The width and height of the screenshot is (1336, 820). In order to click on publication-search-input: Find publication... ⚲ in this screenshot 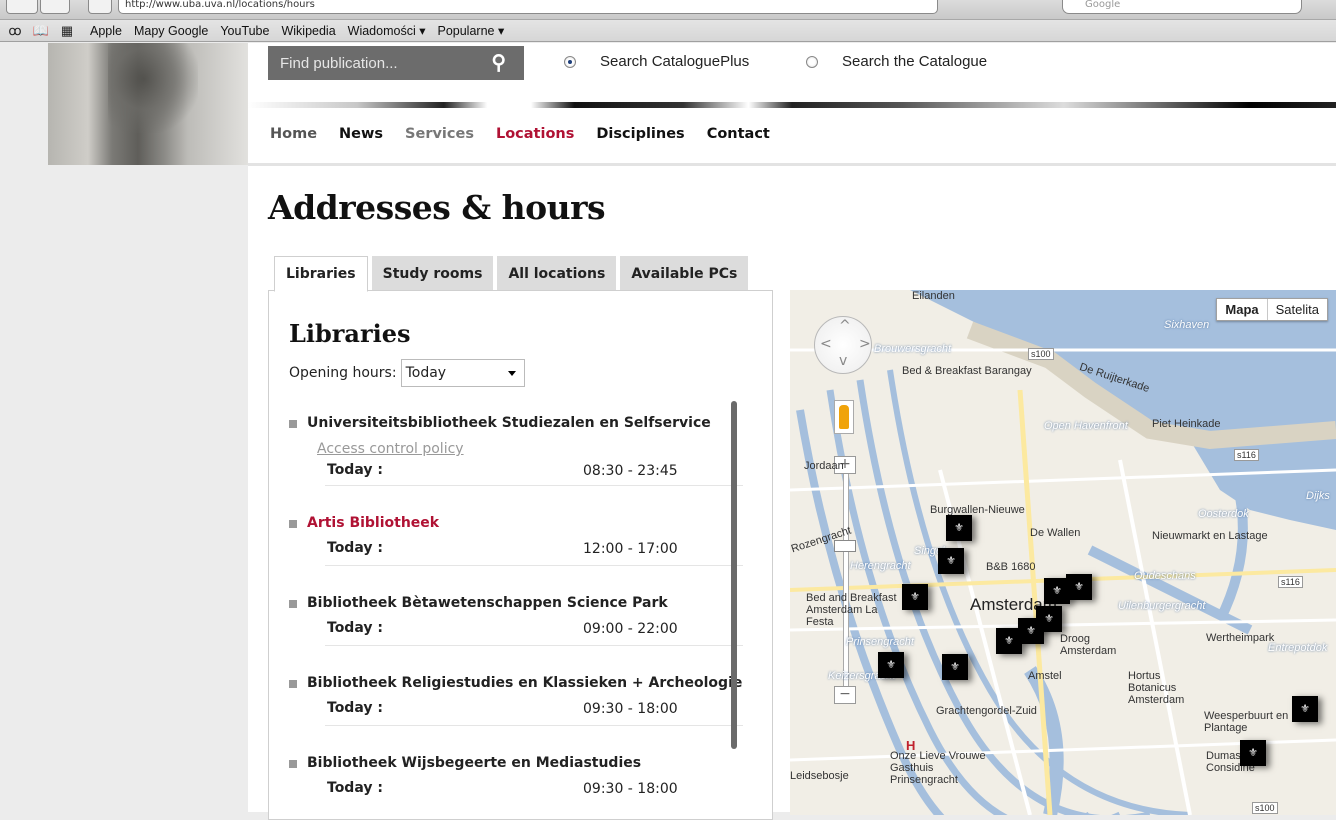, I will do `click(396, 63)`.